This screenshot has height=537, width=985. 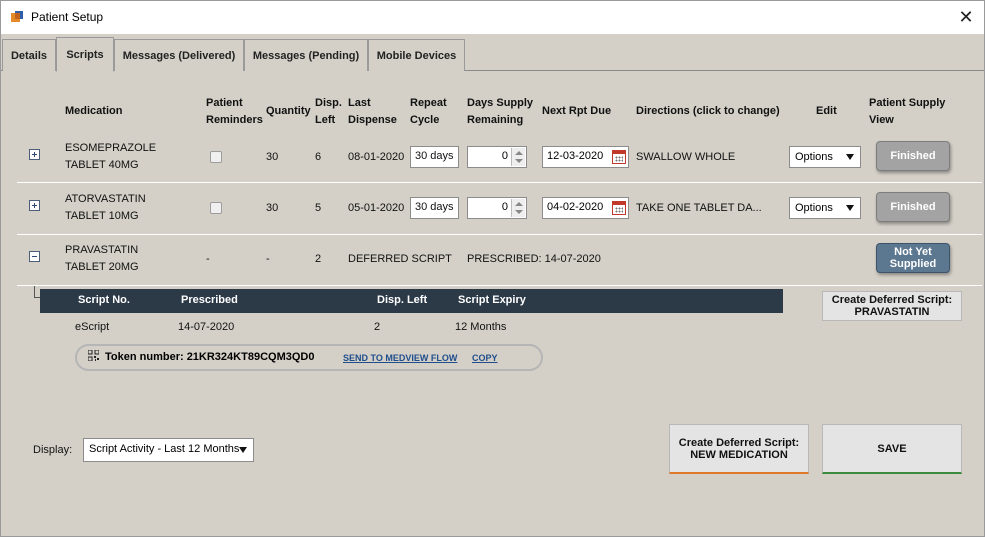 I want to click on create-deferred-script-new-medication-button: Create Deferred Script: NEW MEDICATION, so click(x=739, y=449).